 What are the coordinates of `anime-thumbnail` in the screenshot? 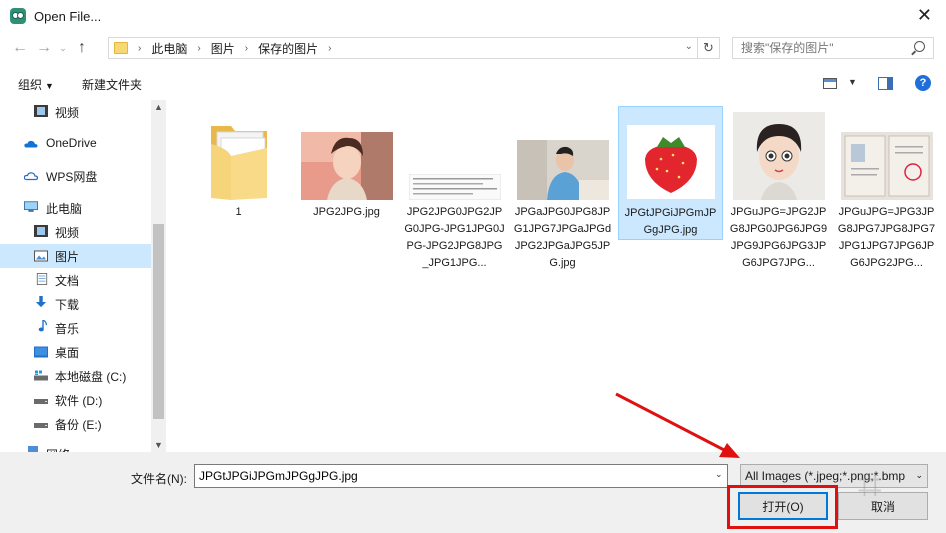 It's located at (346, 166).